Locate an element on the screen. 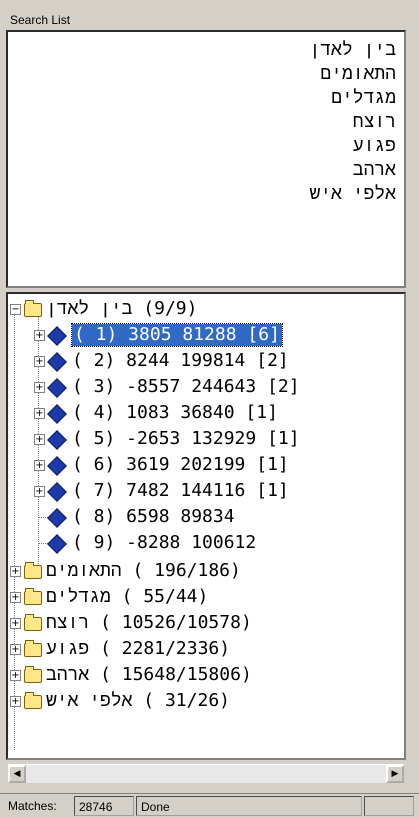 The height and width of the screenshot is (818, 419). folder-count: ( 196/186) is located at coordinates (186, 570).